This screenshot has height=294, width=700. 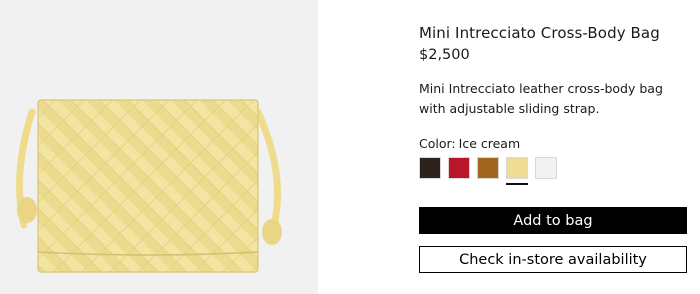 I want to click on product-price: $2,500, so click(x=444, y=55).